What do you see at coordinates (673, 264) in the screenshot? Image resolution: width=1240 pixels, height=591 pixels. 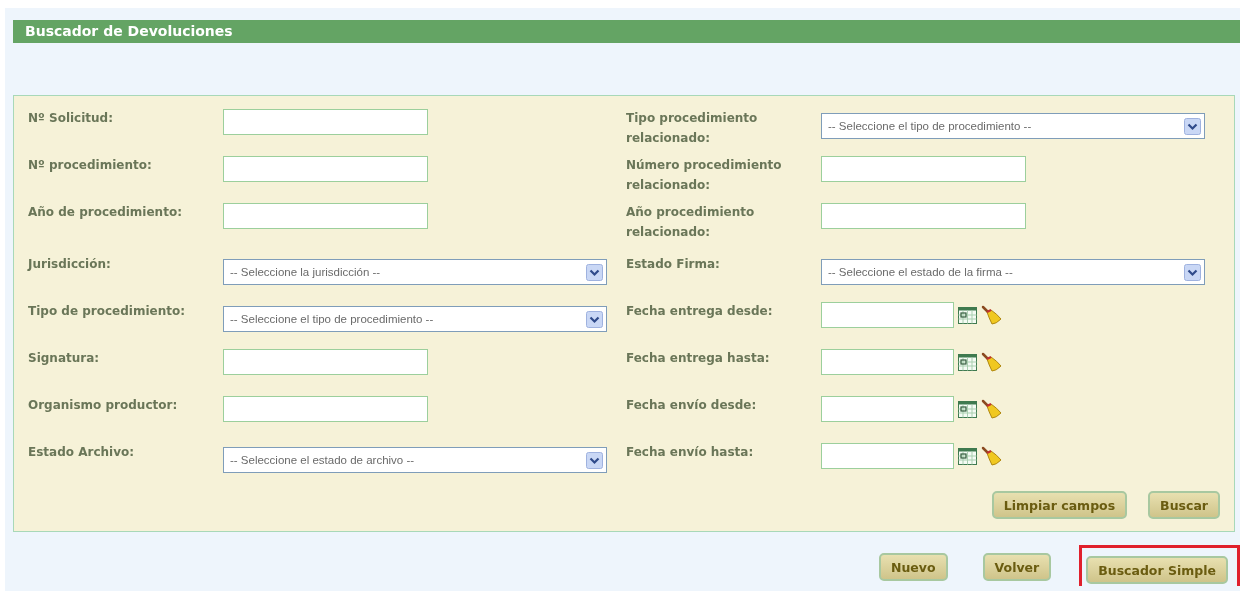 I see `field-label: Estado Firma:` at bounding box center [673, 264].